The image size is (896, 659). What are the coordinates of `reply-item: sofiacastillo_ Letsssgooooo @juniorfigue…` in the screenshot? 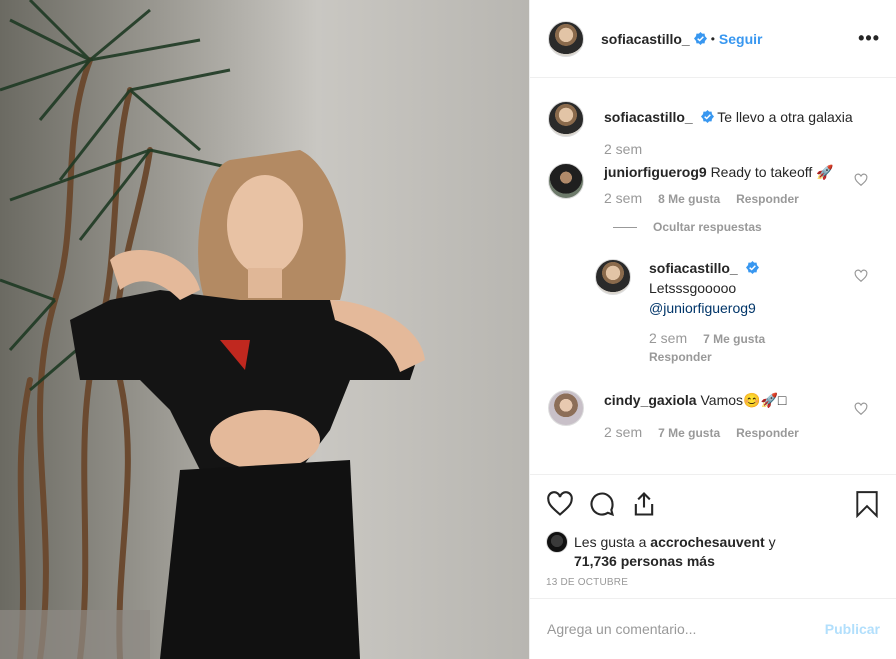 It's located at (736, 311).